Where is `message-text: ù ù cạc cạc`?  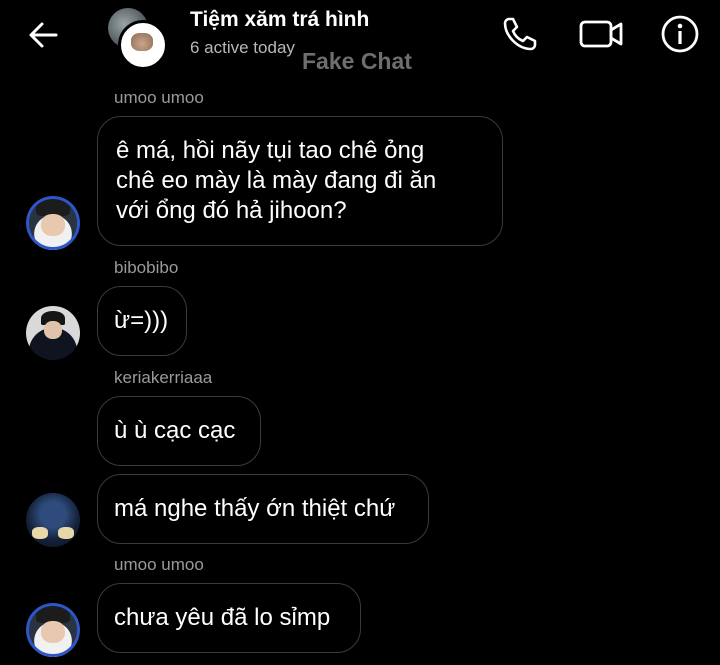
message-text: ù ù cạc cạc is located at coordinates (175, 430).